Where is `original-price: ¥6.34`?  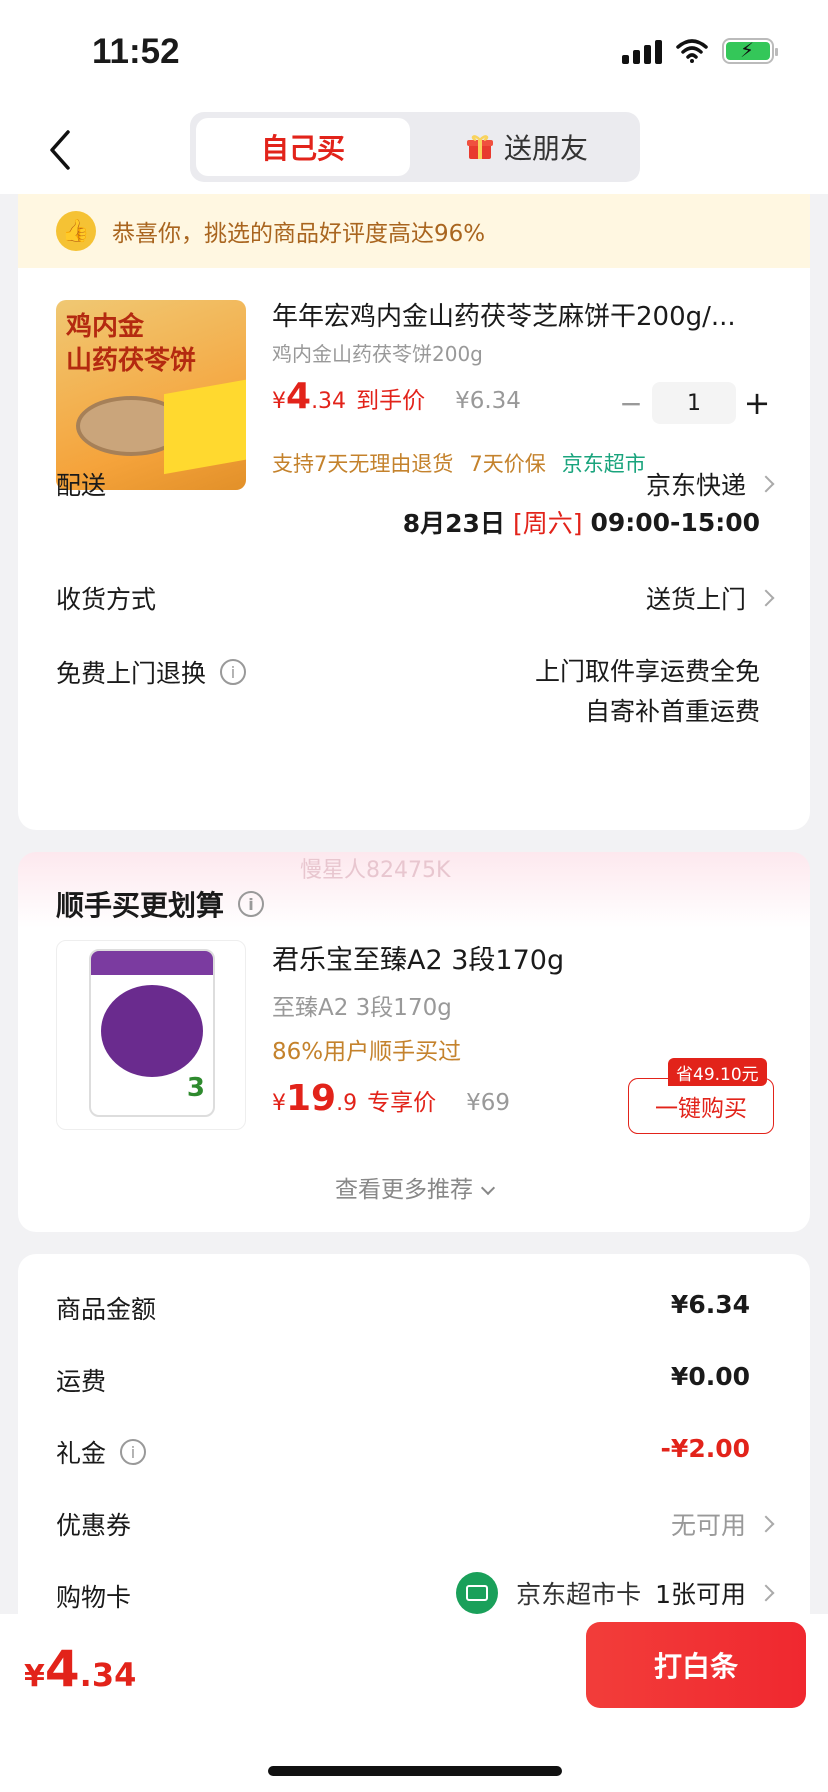 original-price: ¥6.34 is located at coordinates (488, 401).